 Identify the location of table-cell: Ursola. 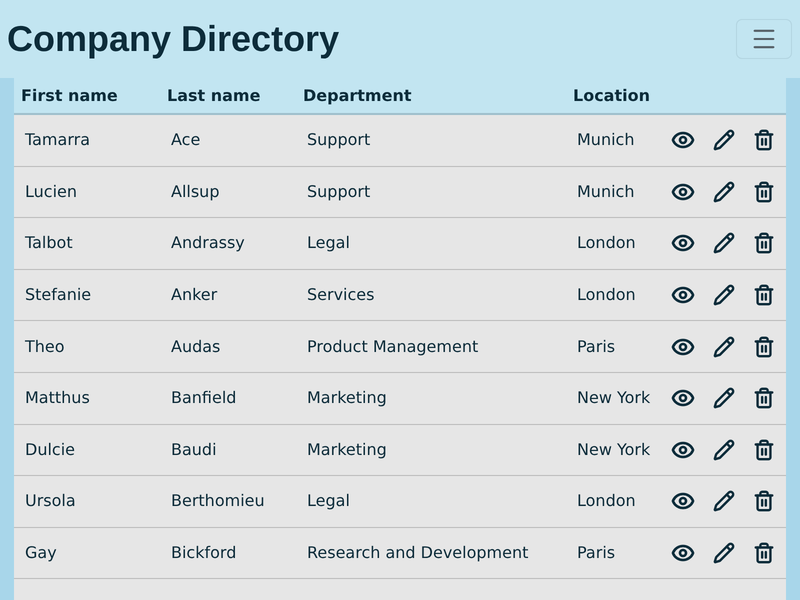
(50, 500).